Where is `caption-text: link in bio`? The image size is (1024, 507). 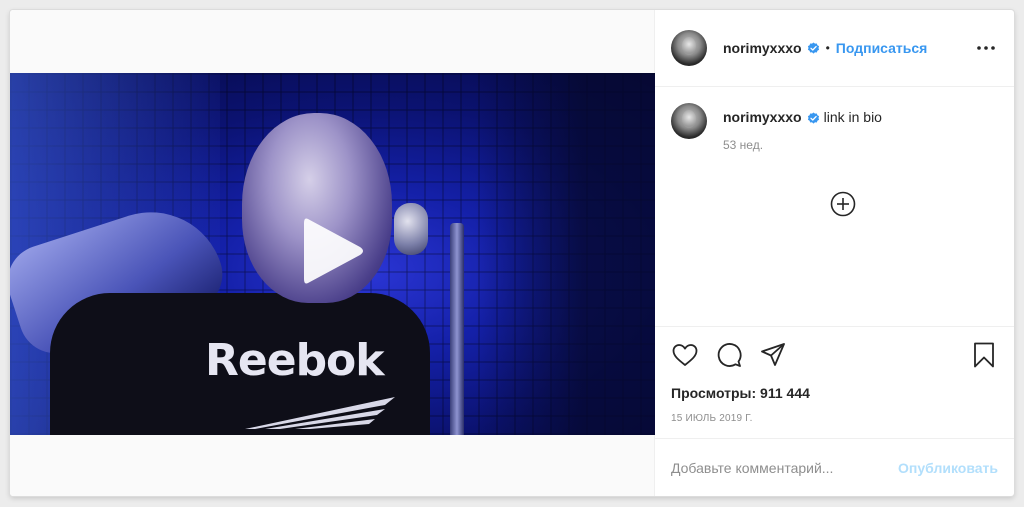
caption-text: link in bio is located at coordinates (852, 117).